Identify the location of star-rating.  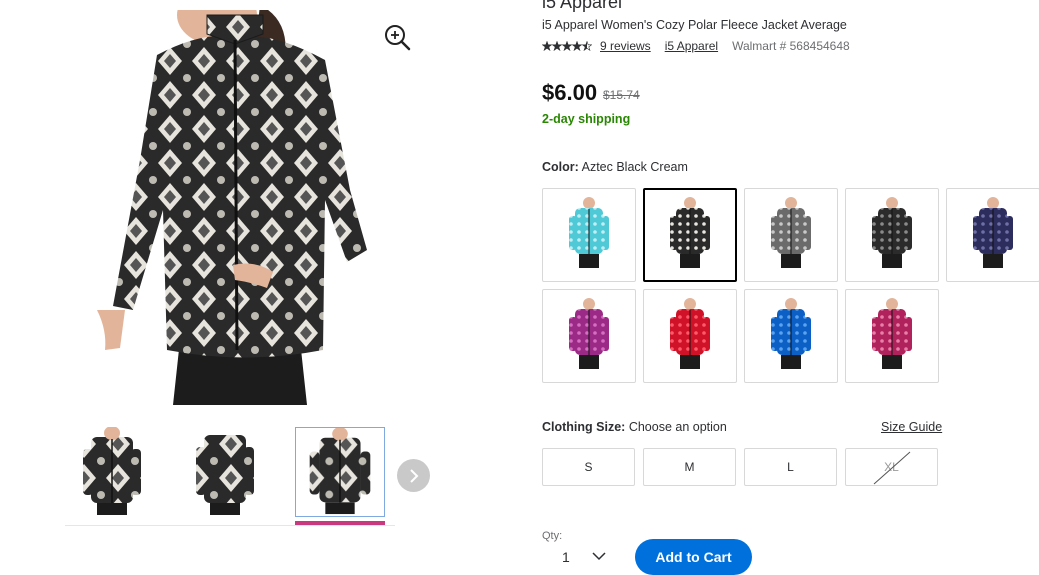
(567, 46).